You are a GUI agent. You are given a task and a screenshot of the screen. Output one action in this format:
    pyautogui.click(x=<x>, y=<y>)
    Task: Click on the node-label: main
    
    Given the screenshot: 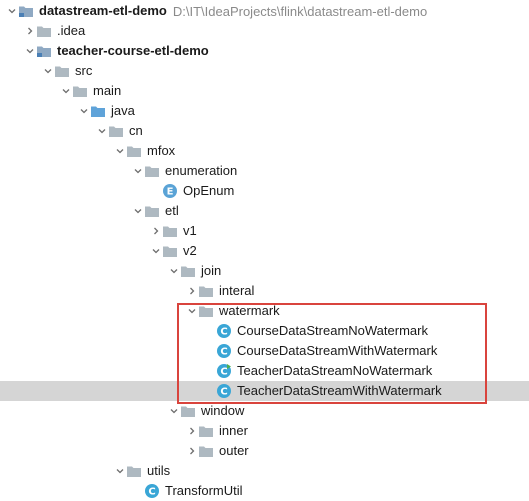 What is the action you would take?
    pyautogui.click(x=107, y=90)
    